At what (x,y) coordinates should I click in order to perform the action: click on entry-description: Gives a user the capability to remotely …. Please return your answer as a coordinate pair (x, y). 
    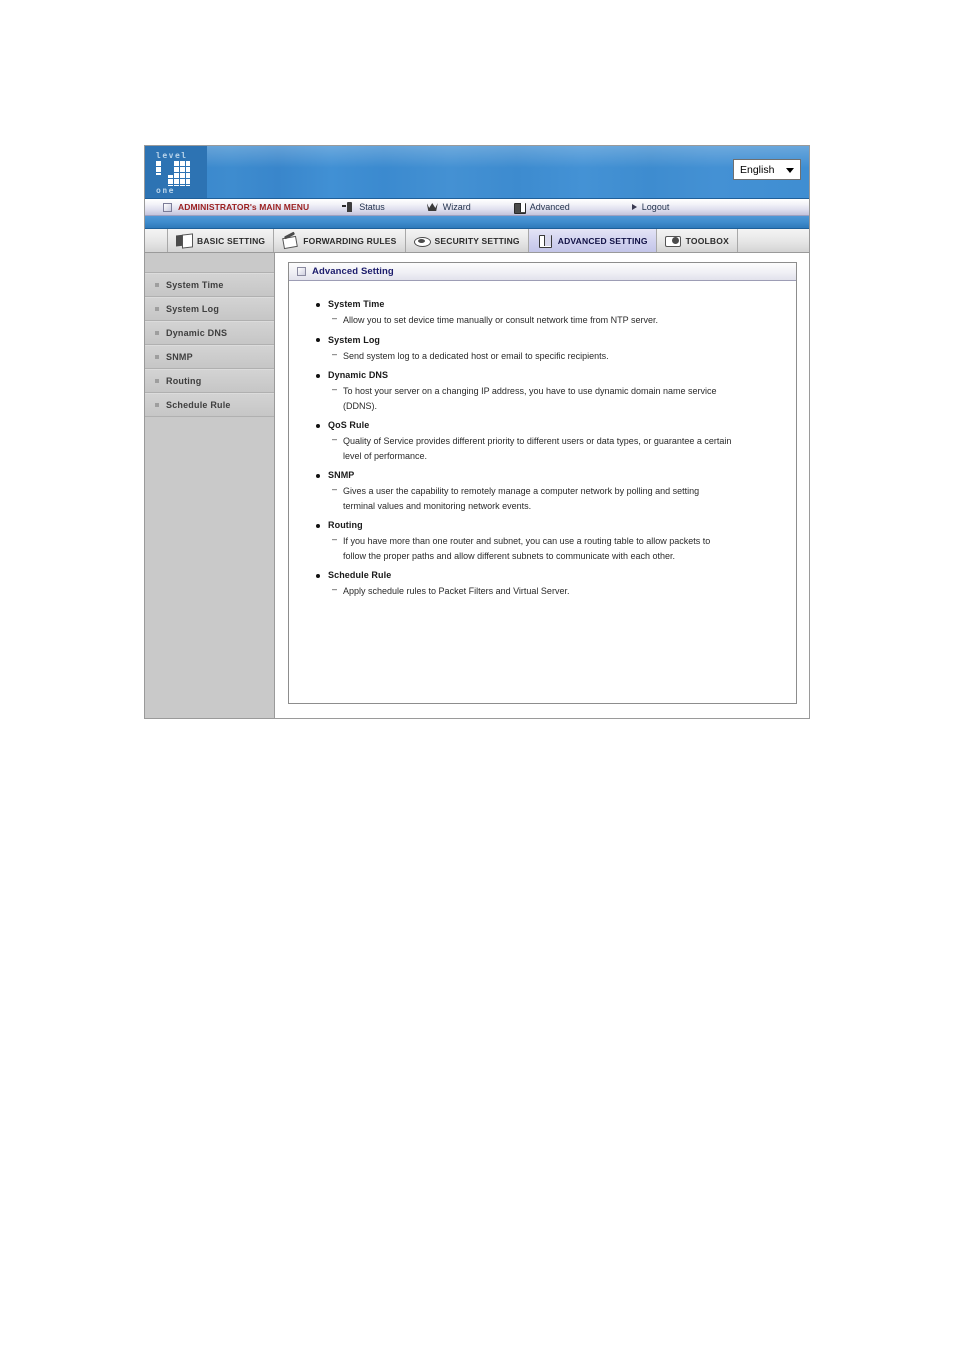
    Looking at the image, I should click on (524, 497).